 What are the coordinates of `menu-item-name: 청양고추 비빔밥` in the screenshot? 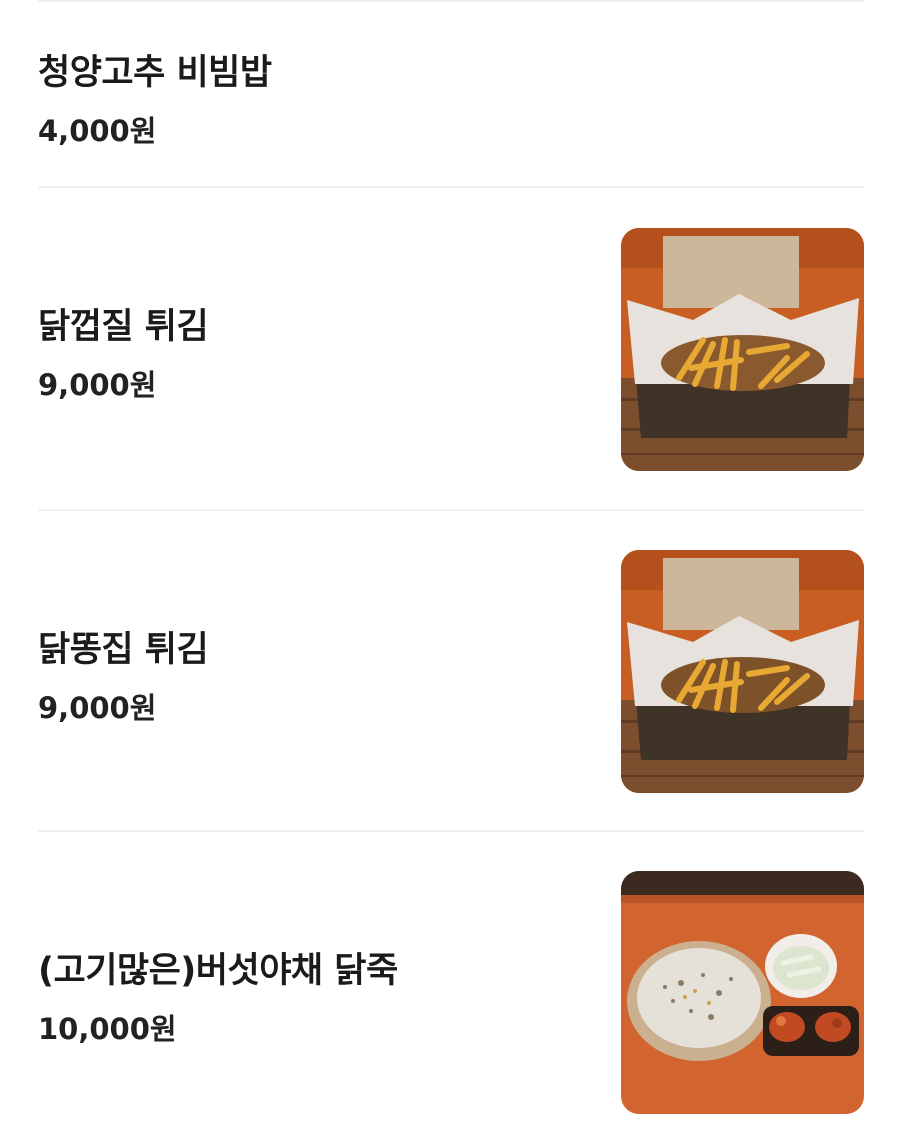 It's located at (155, 73).